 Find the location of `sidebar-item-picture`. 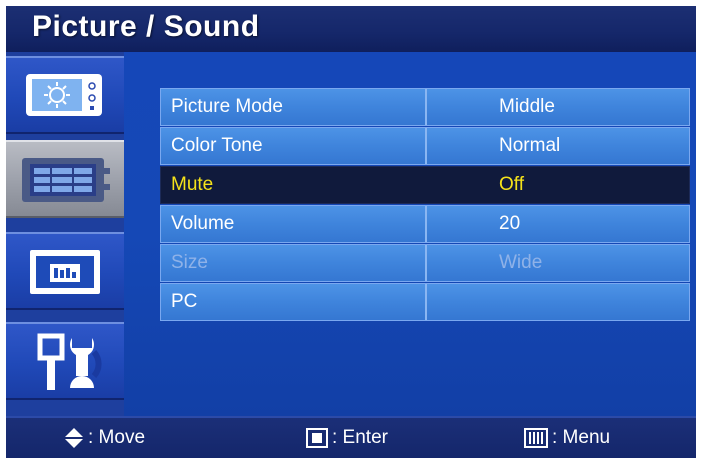

sidebar-item-picture is located at coordinates (65, 95).